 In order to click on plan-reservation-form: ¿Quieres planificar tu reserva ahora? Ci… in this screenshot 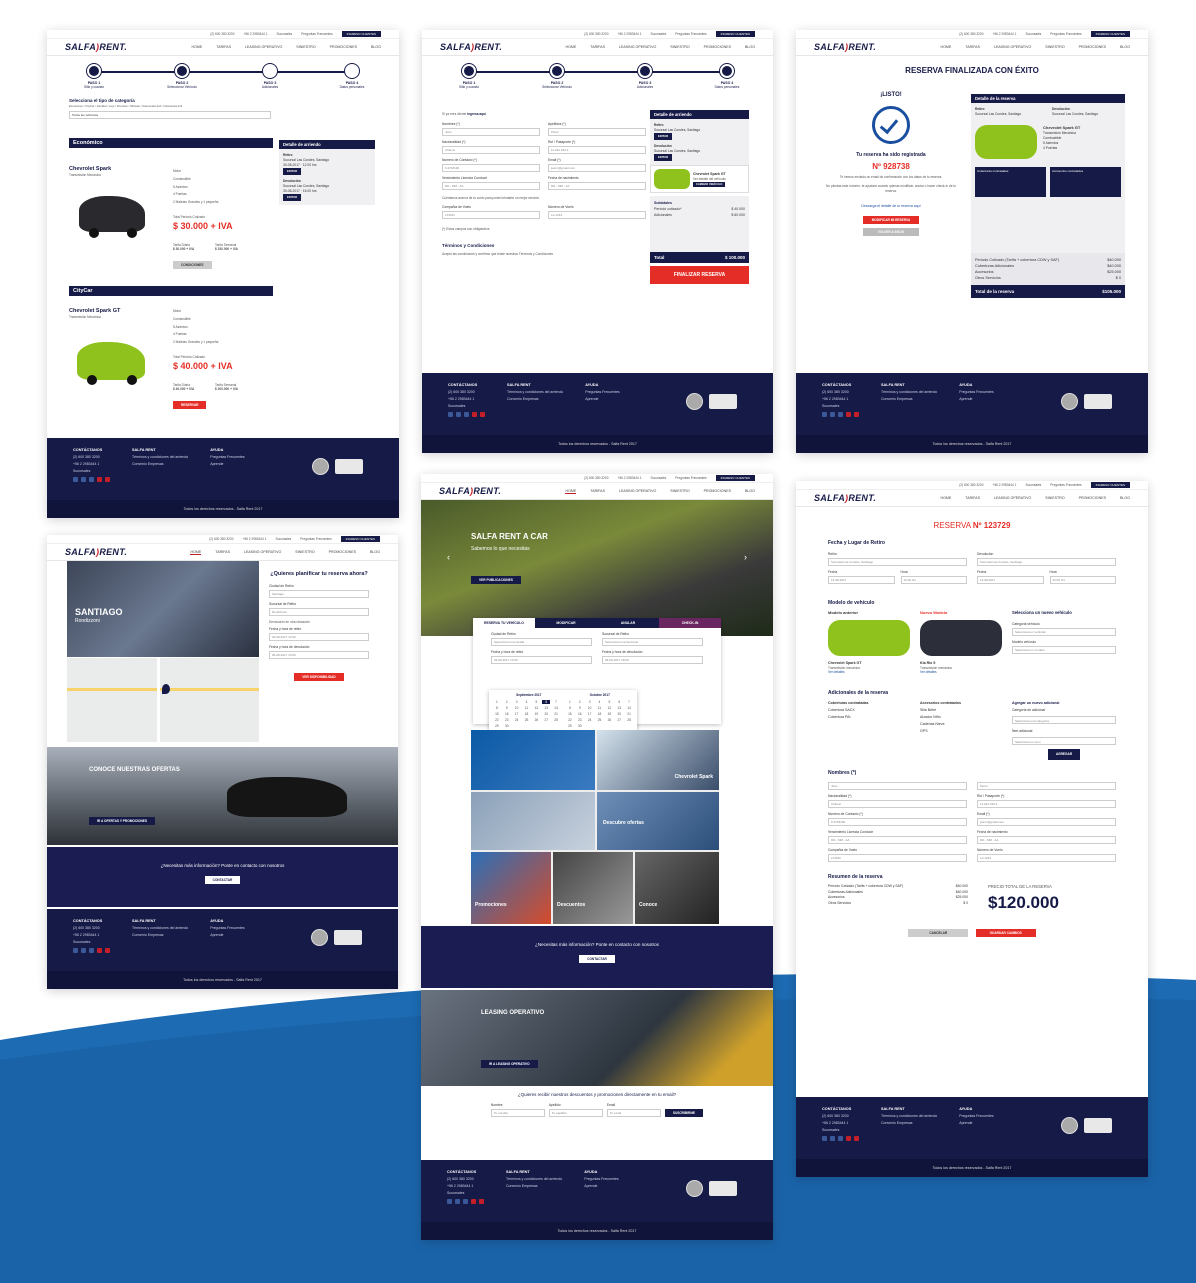, I will do `click(319, 626)`.